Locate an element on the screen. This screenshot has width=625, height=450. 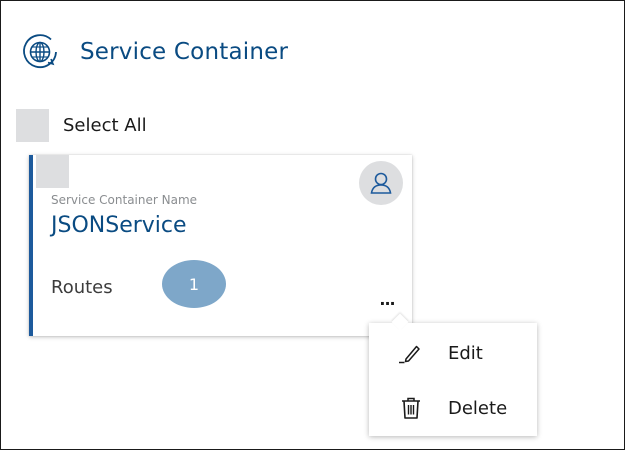
globe-icon is located at coordinates (40, 52).